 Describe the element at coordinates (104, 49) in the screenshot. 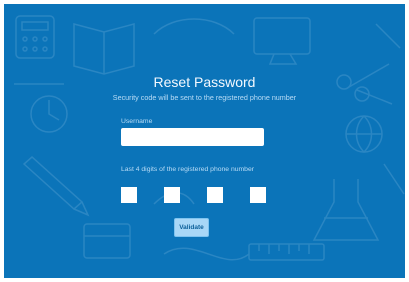

I see `book-icon` at that location.